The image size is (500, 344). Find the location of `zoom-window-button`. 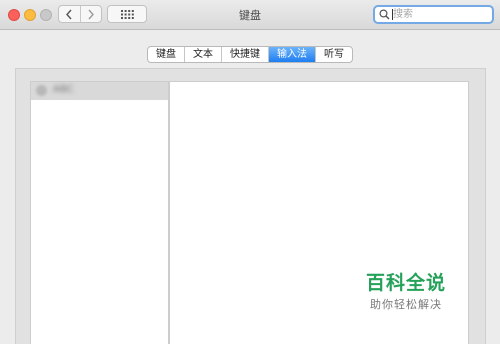

zoom-window-button is located at coordinates (46, 15).